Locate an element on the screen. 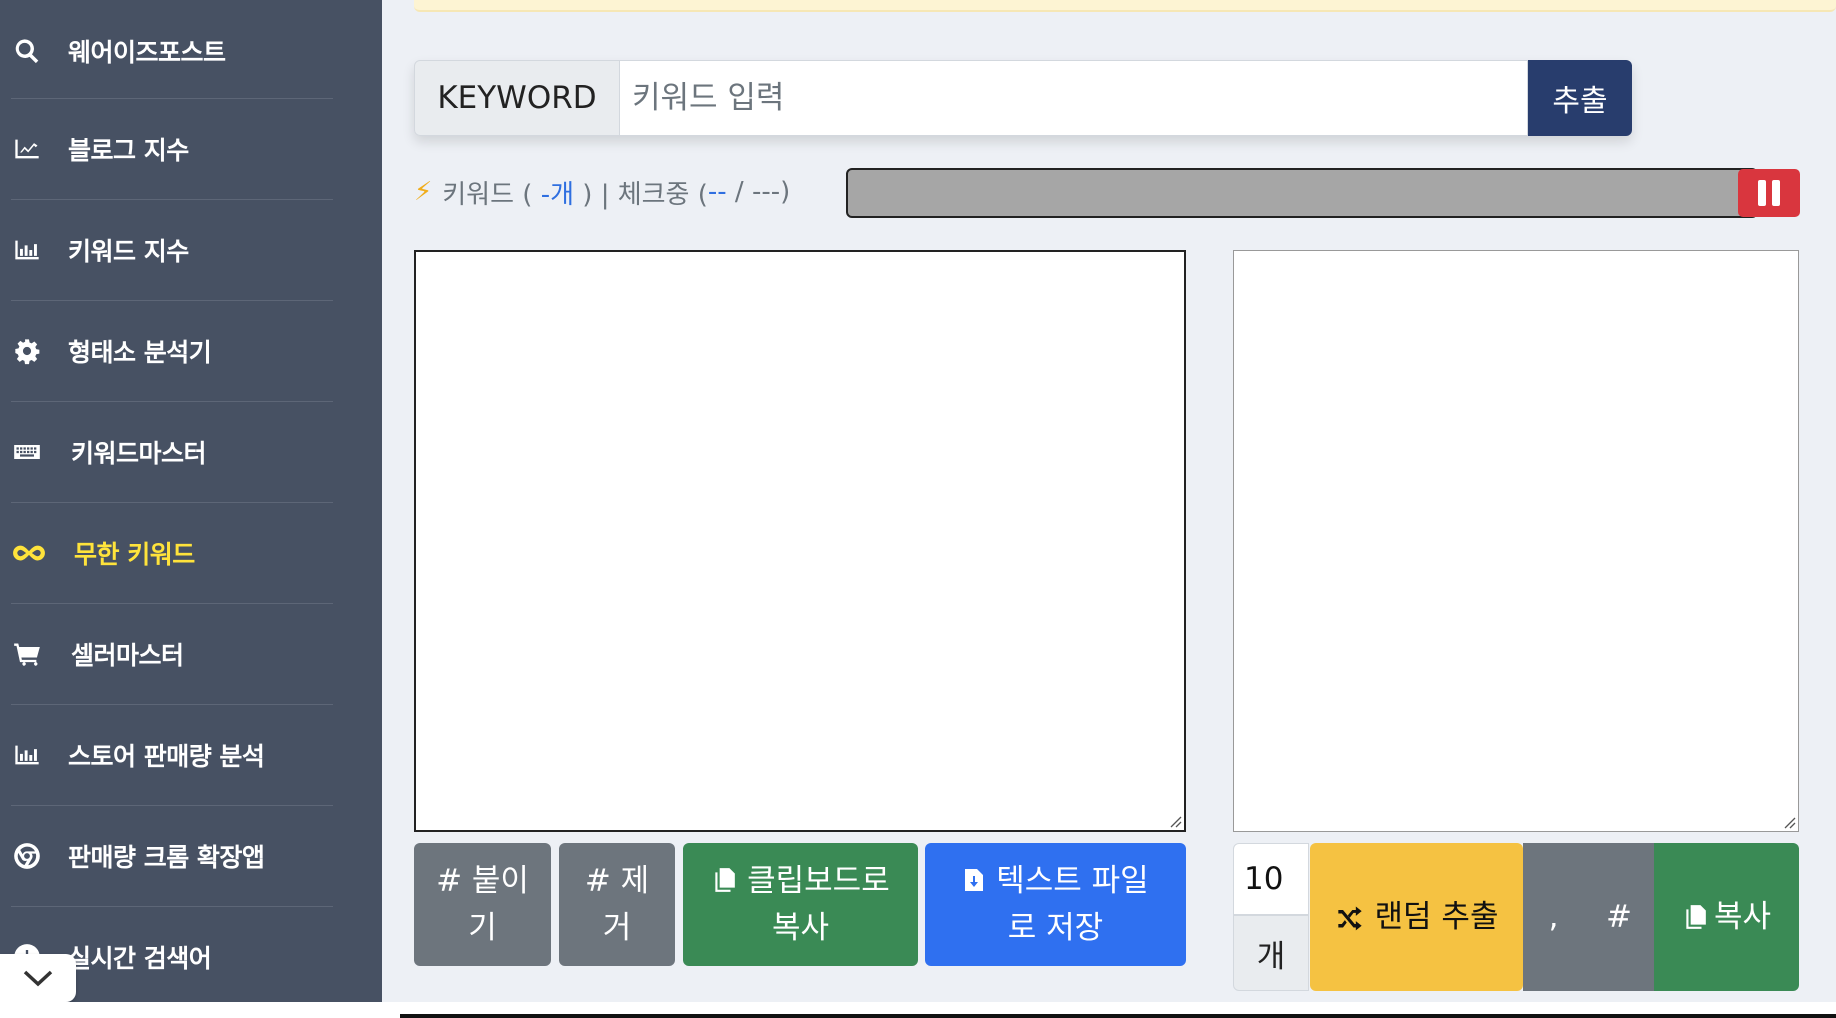 The height and width of the screenshot is (1018, 1836). count-input: 10 is located at coordinates (1271, 879).